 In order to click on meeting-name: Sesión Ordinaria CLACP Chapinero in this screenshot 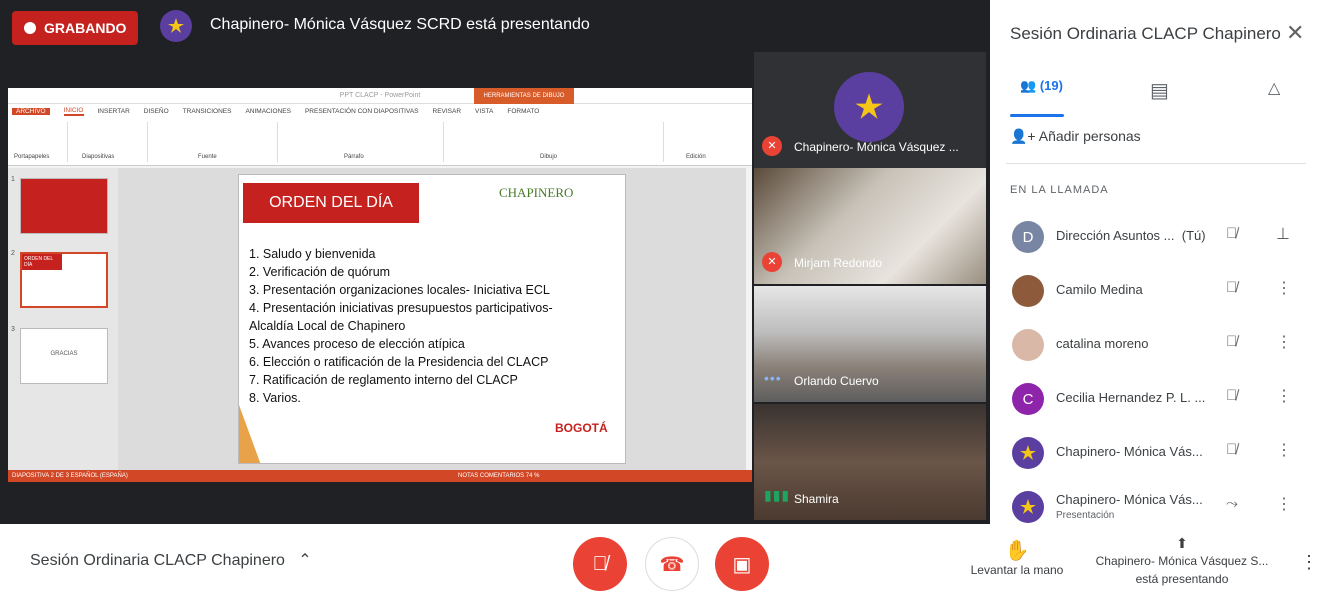, I will do `click(157, 560)`.